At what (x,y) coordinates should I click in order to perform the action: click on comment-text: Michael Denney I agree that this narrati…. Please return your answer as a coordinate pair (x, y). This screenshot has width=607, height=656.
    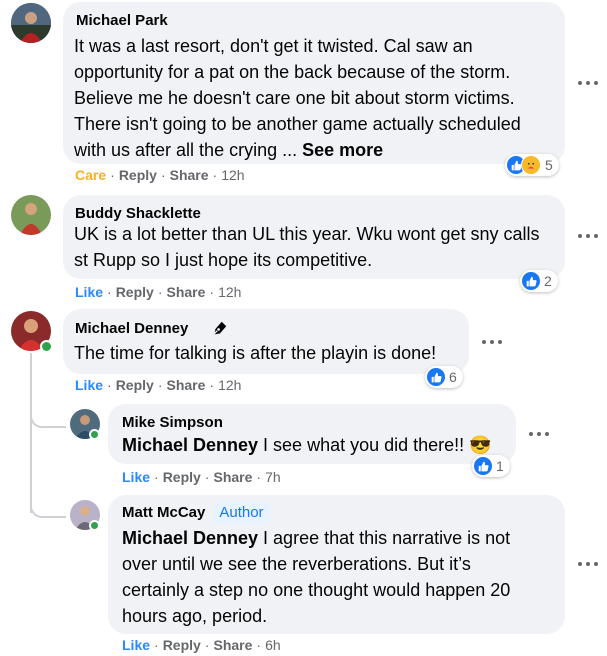
    Looking at the image, I should click on (332, 577).